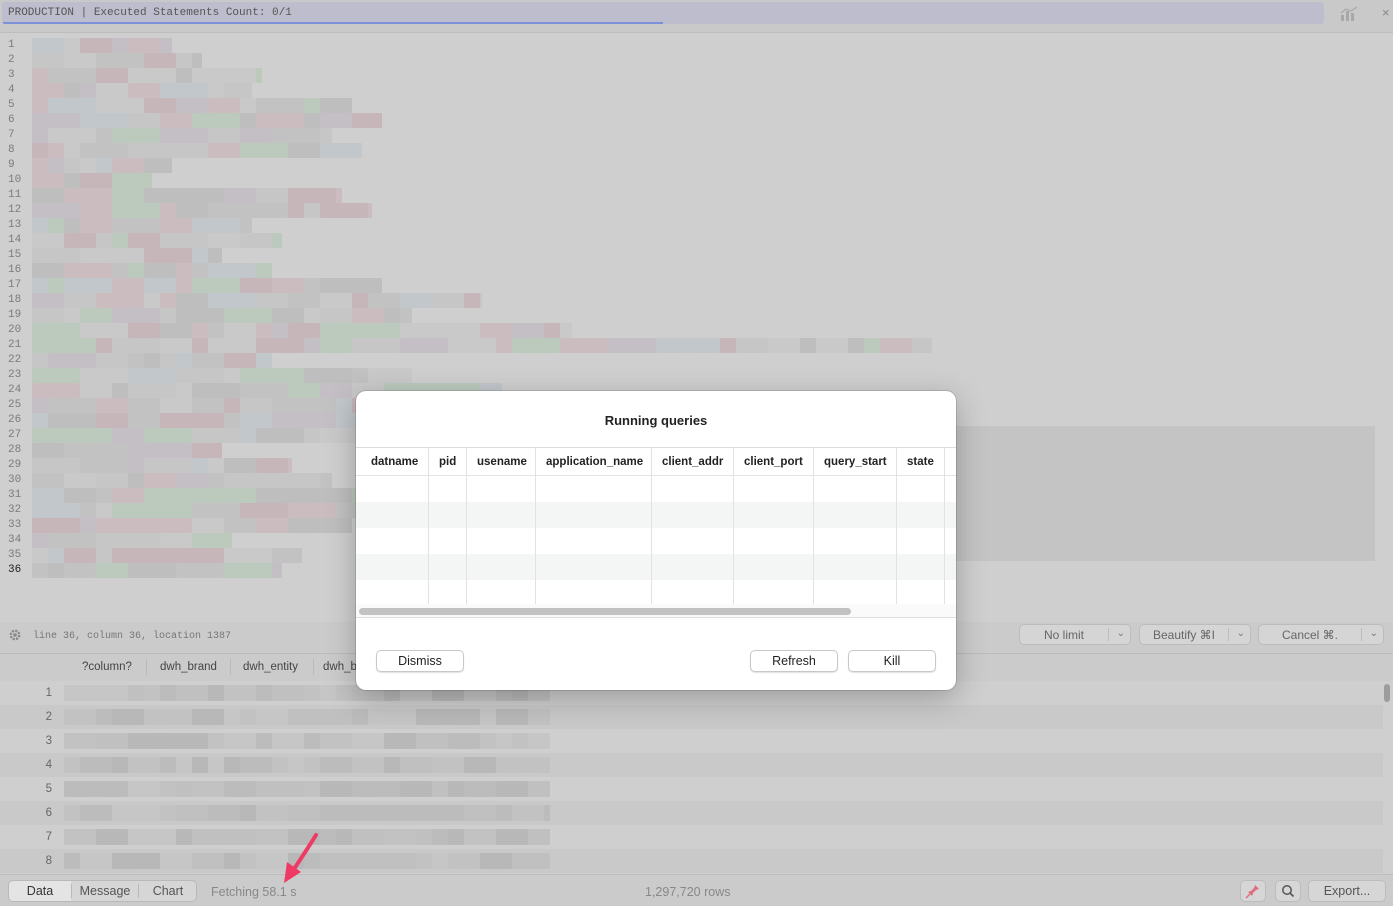 The height and width of the screenshot is (906, 1393). Describe the element at coordinates (15, 635) in the screenshot. I see `gear-icon` at that location.